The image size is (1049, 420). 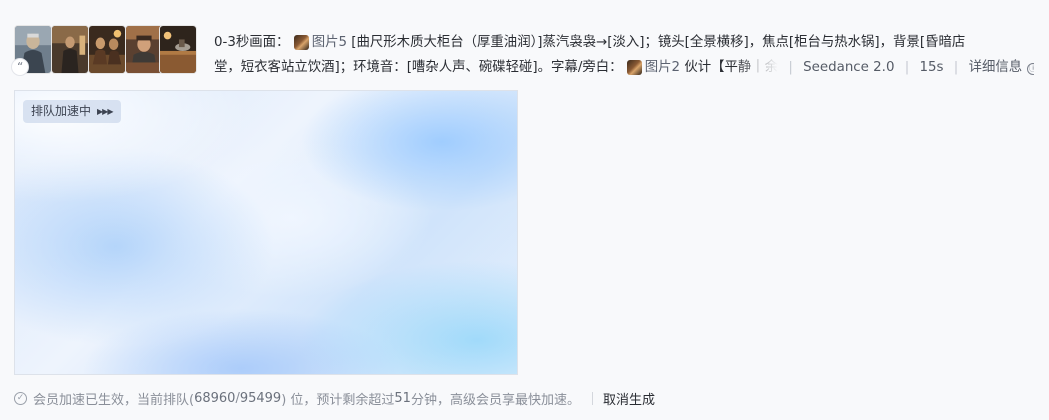 I want to click on image-reference-label: 图片5, so click(x=329, y=42).